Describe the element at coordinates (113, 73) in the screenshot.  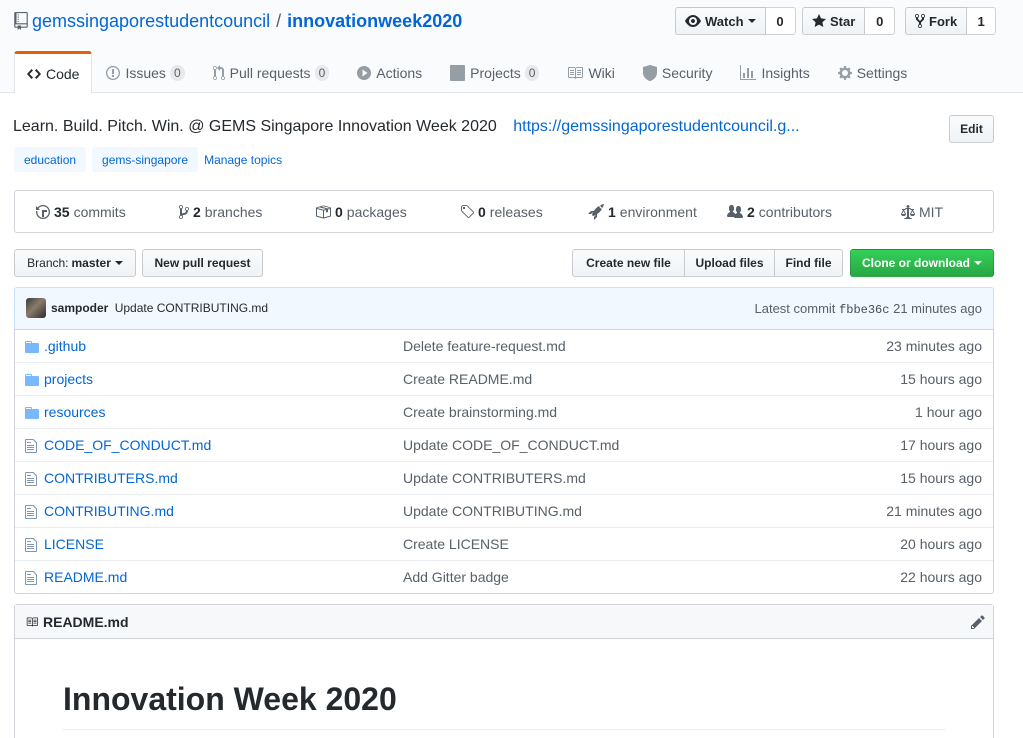
I see `issue-opened-icon` at that location.